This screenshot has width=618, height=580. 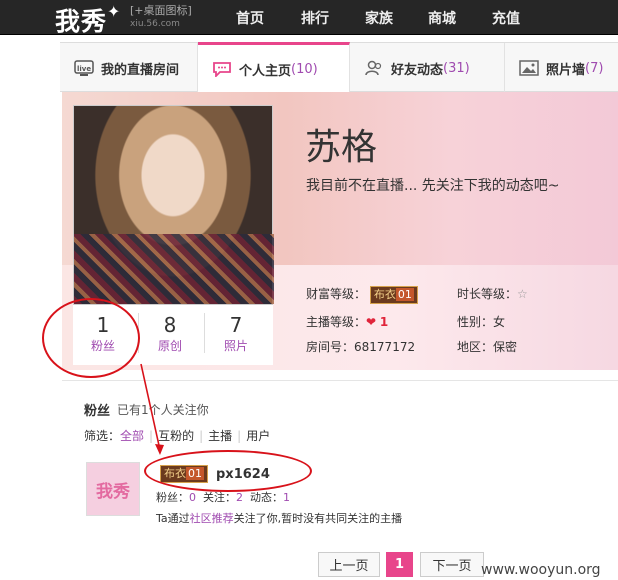 I want to click on tab-count: (31), so click(x=456, y=68).